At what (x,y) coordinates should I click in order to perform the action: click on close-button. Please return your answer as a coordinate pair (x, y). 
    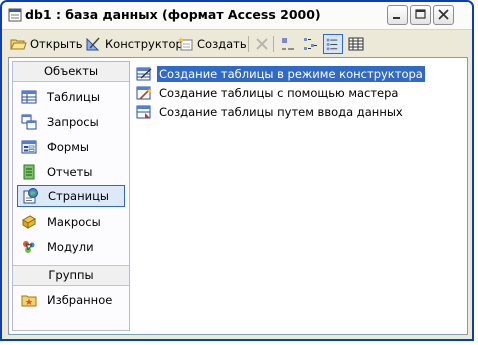
    Looking at the image, I should click on (443, 15).